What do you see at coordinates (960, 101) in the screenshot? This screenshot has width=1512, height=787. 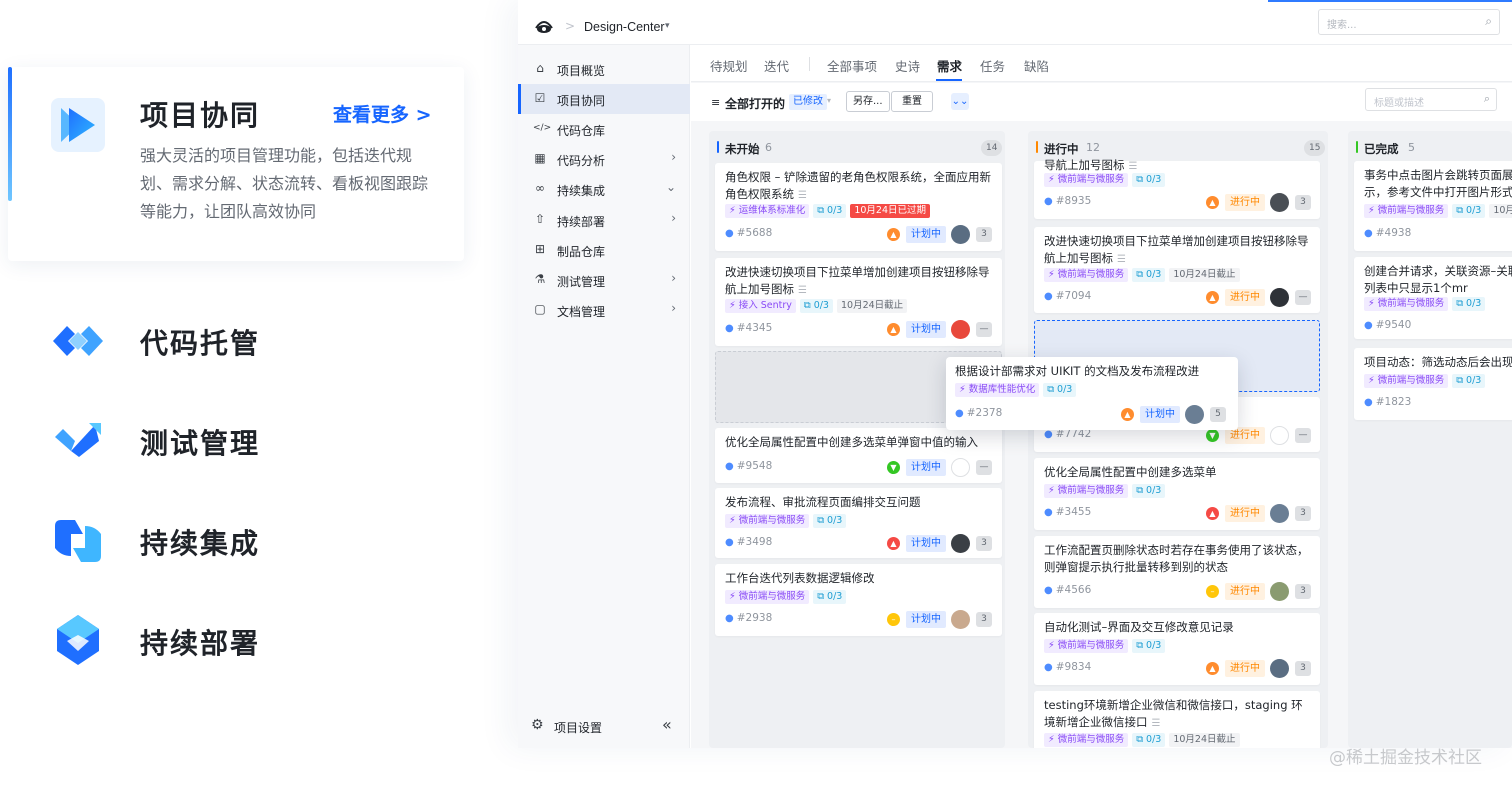 I see `expand-filters-icon: ⌄⌄` at bounding box center [960, 101].